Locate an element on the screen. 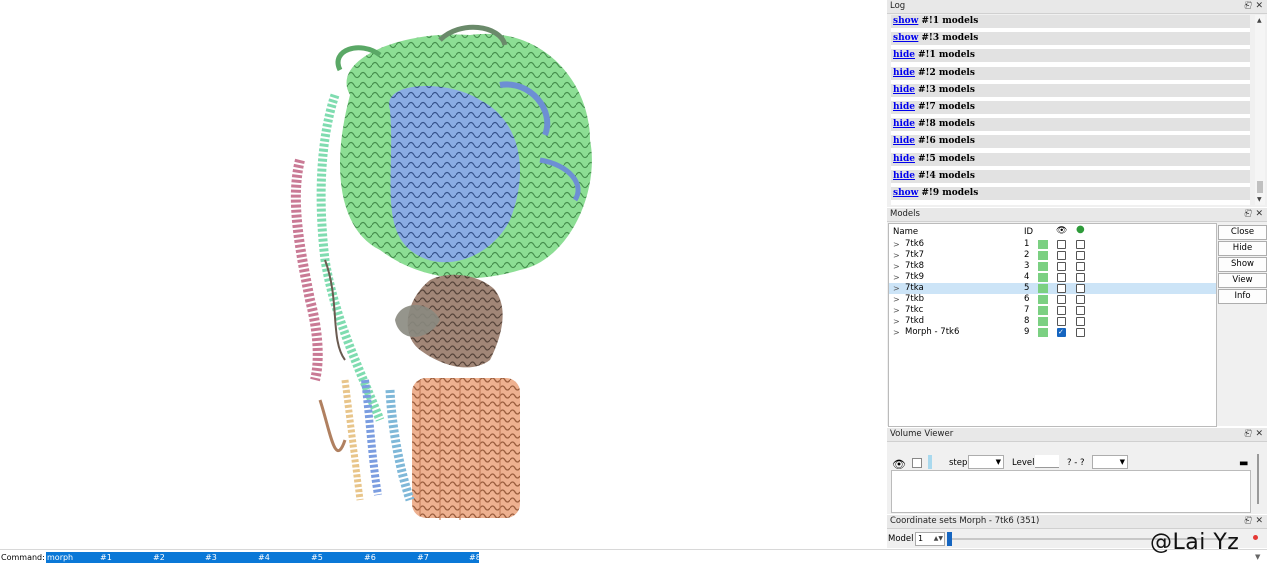 This screenshot has width=1267, height=564. model-row: >7tk6 1 is located at coordinates (1052, 244).